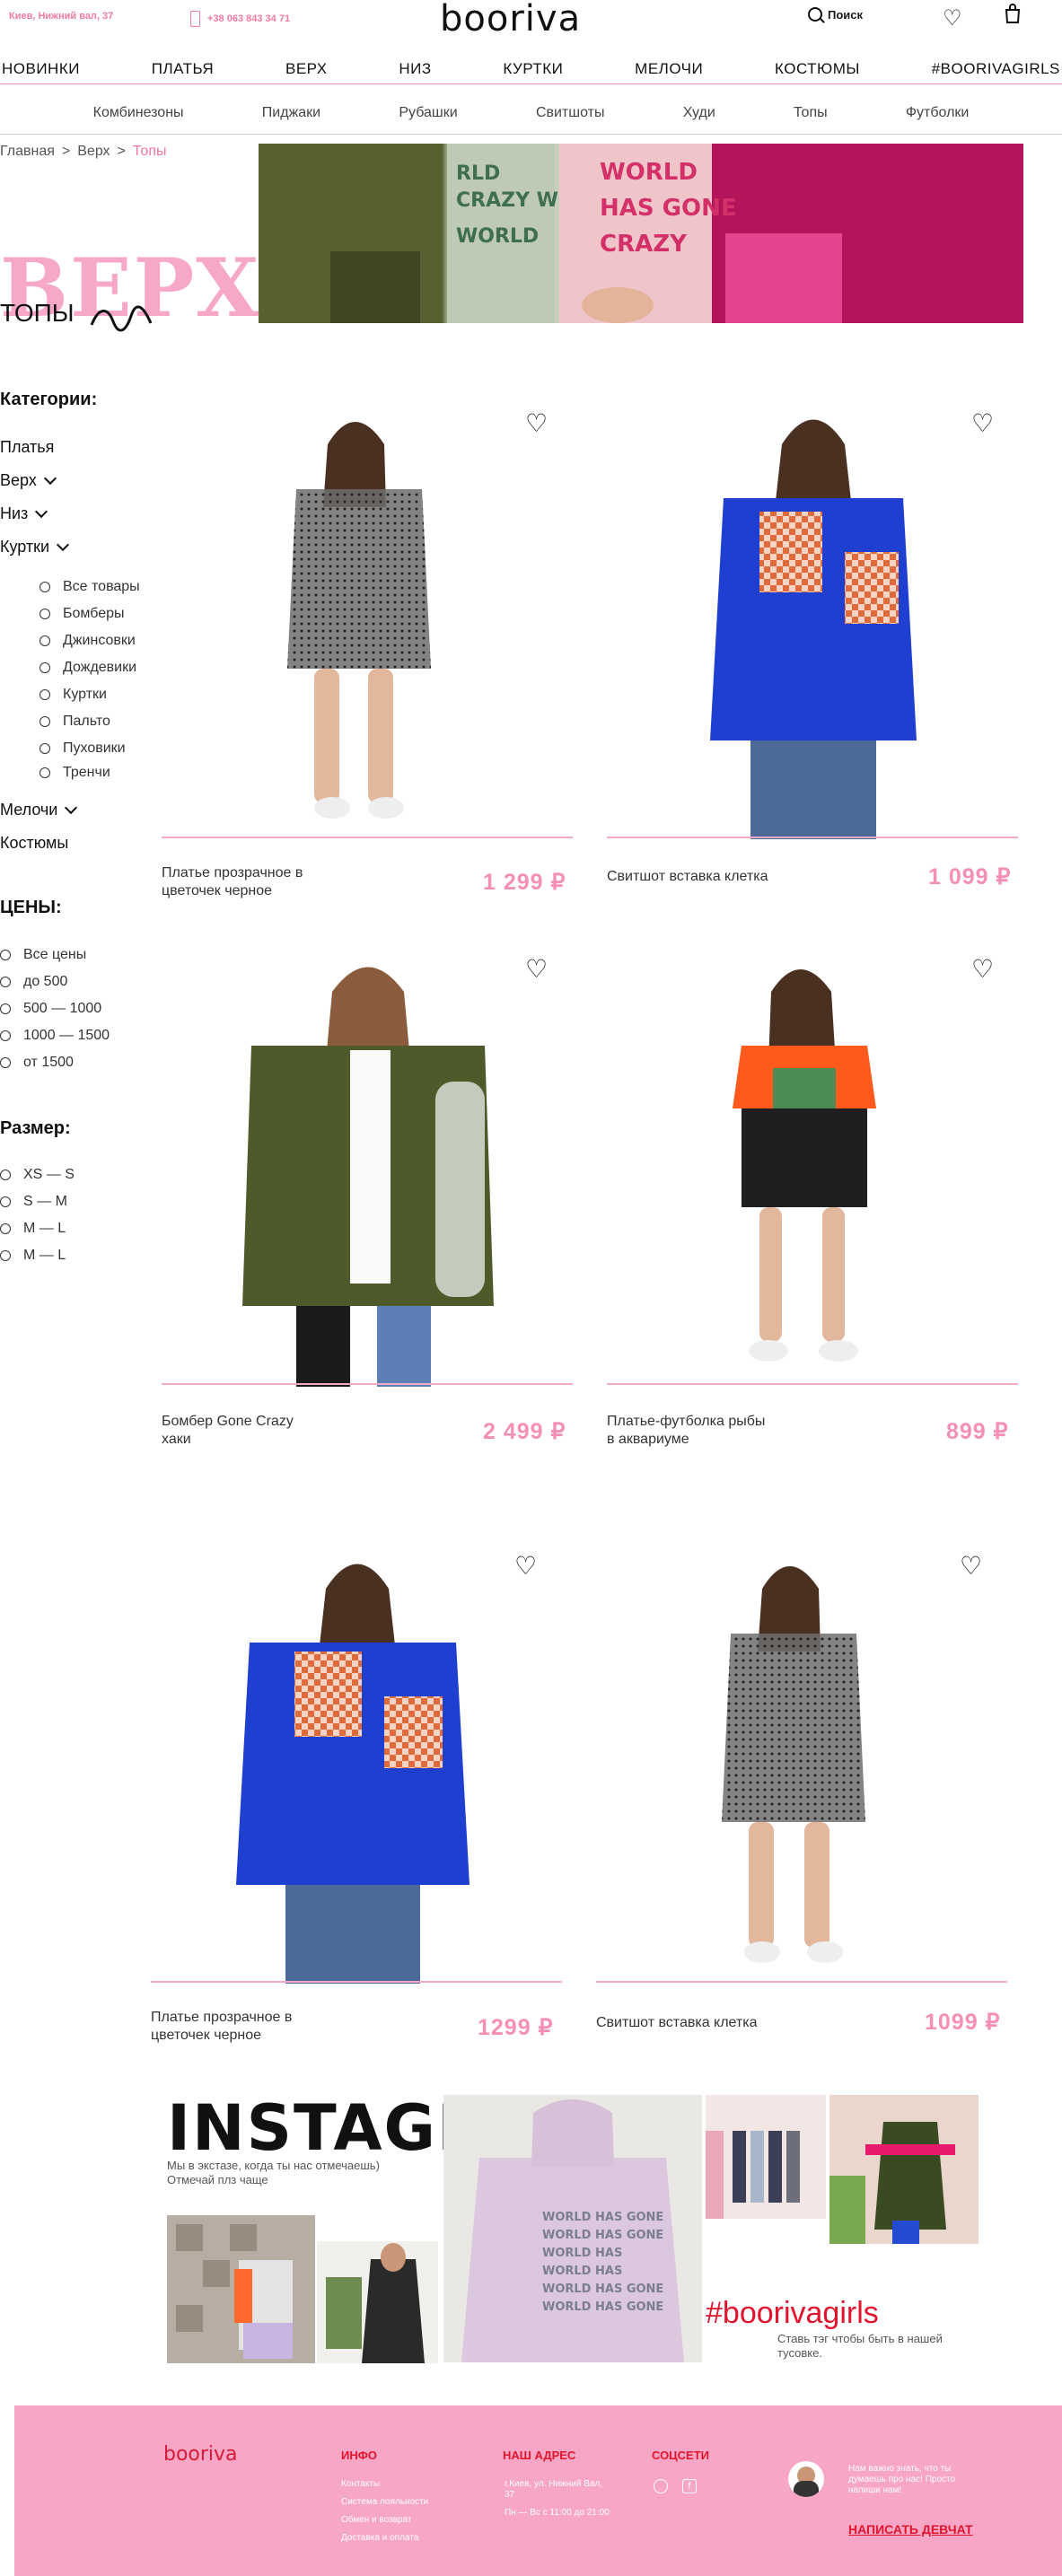 The image size is (1062, 2576). Describe the element at coordinates (602, 2307) in the screenshot. I see `svg-text: WORLD HAS GONE` at that location.